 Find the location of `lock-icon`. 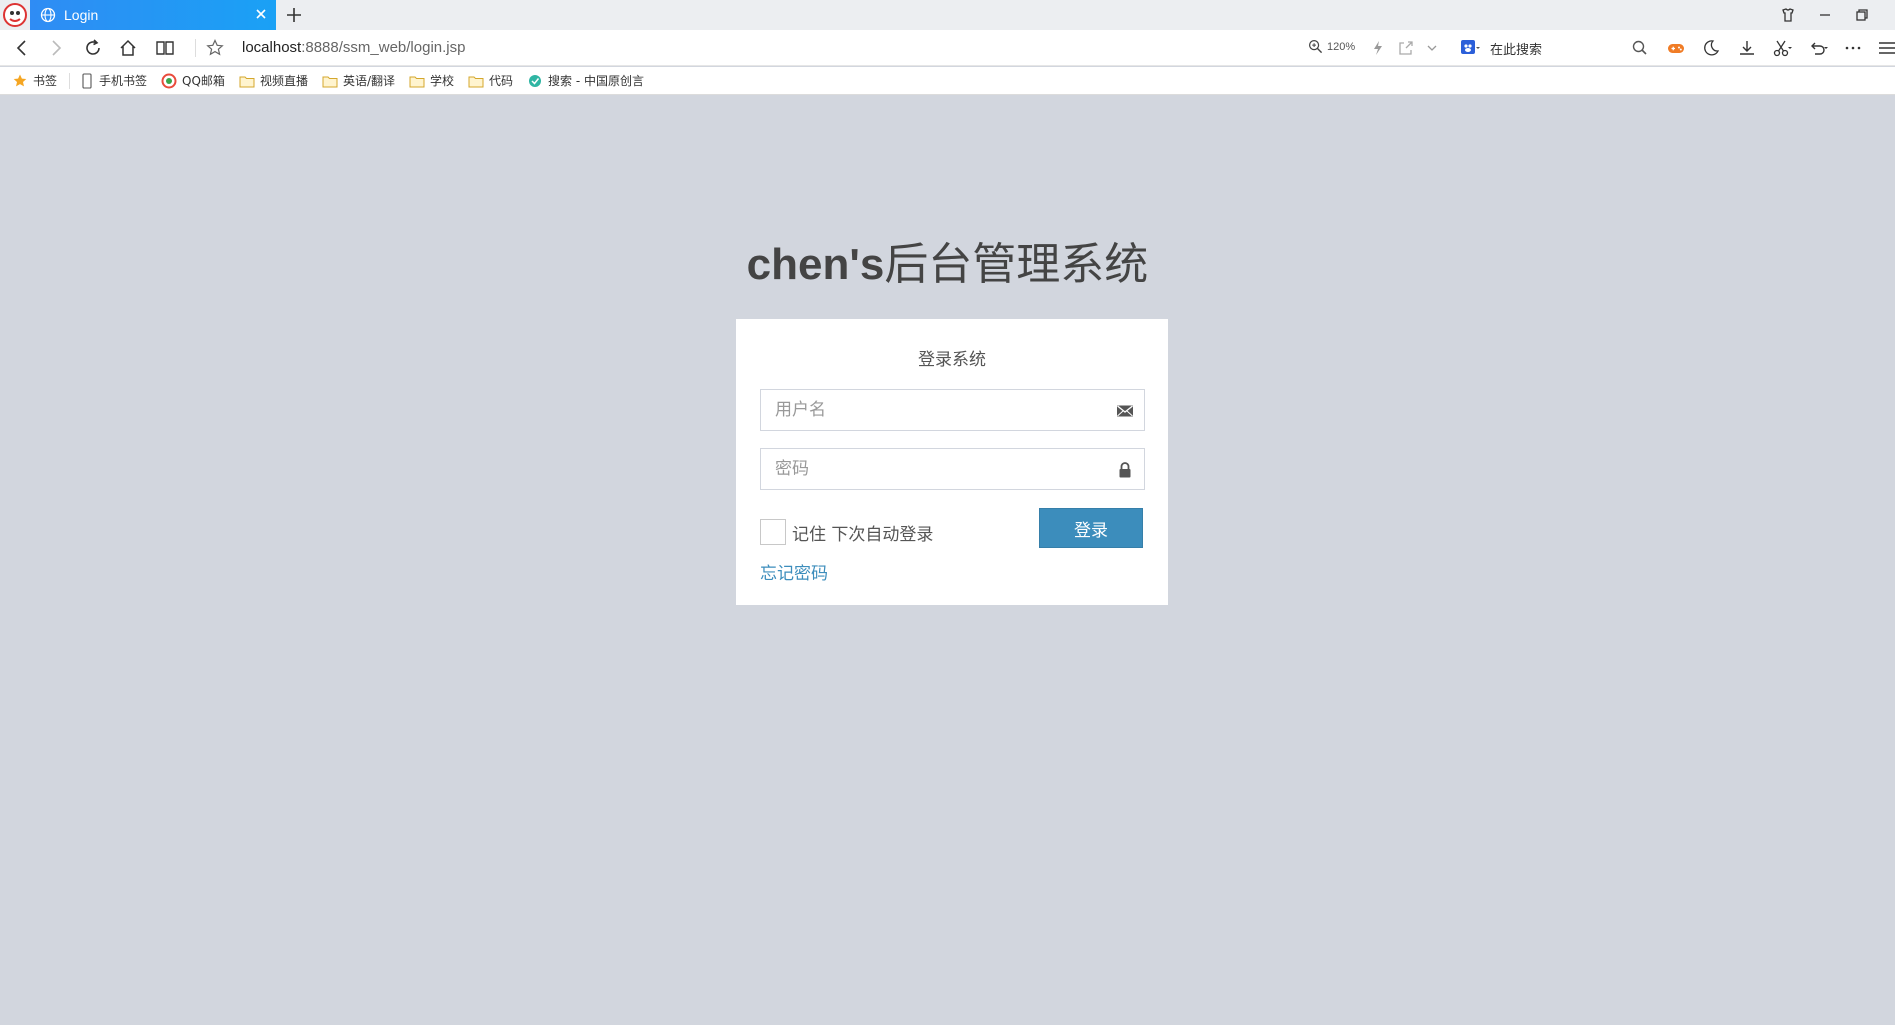

lock-icon is located at coordinates (1125, 470).